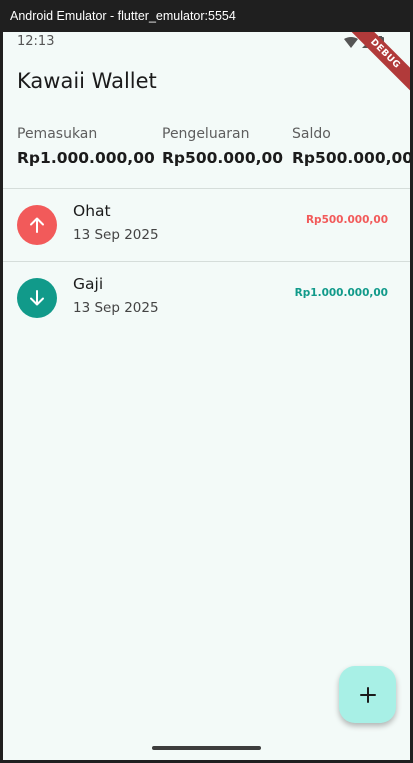  Describe the element at coordinates (86, 146) in the screenshot. I see `income-summary: Pemasukan Rp1.000.000,00` at that location.